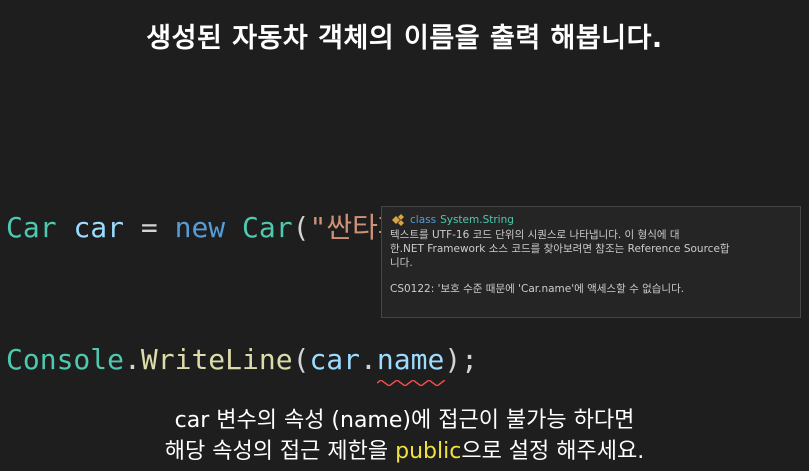  What do you see at coordinates (591, 220) in the screenshot?
I see `tooltip-signature: class System.String` at bounding box center [591, 220].